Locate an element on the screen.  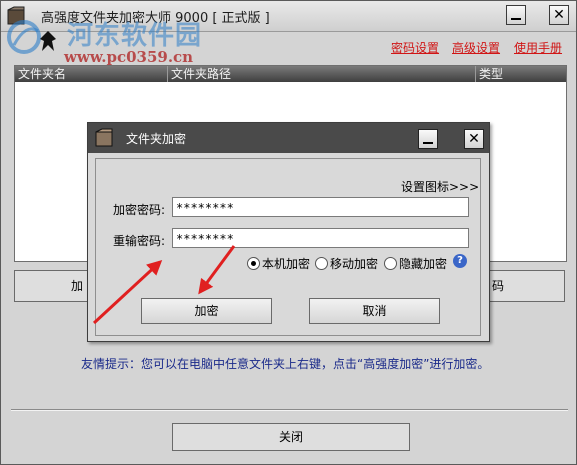
password-field: ******** is located at coordinates (320, 207).